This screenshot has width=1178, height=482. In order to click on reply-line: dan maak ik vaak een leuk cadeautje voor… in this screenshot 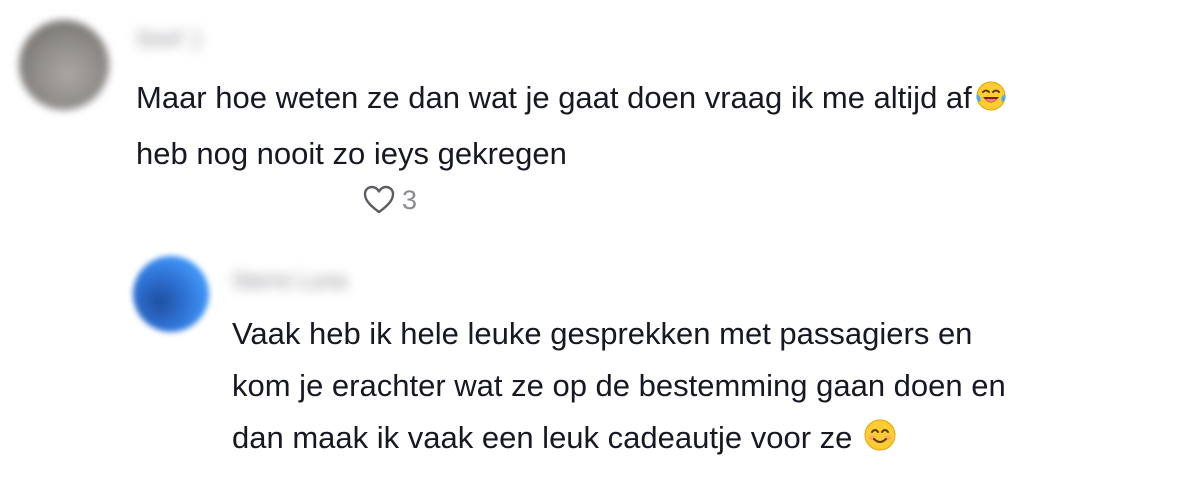, I will do `click(542, 437)`.